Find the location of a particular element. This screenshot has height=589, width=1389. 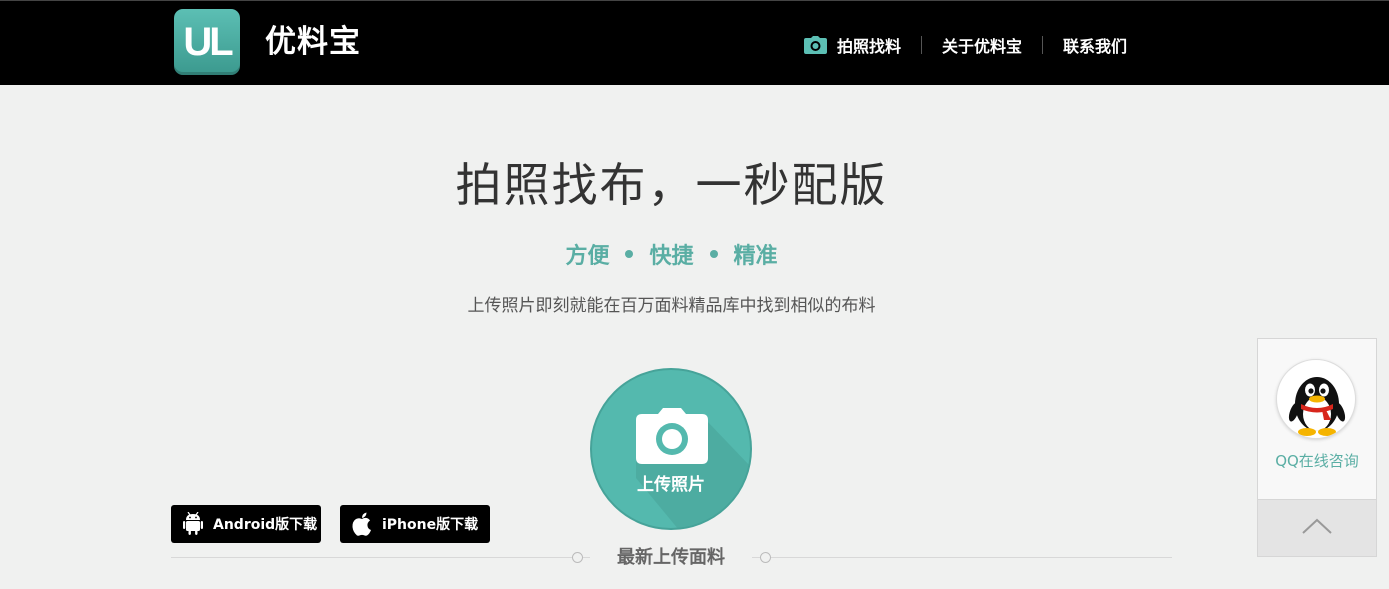

logo: UL is located at coordinates (207, 42).